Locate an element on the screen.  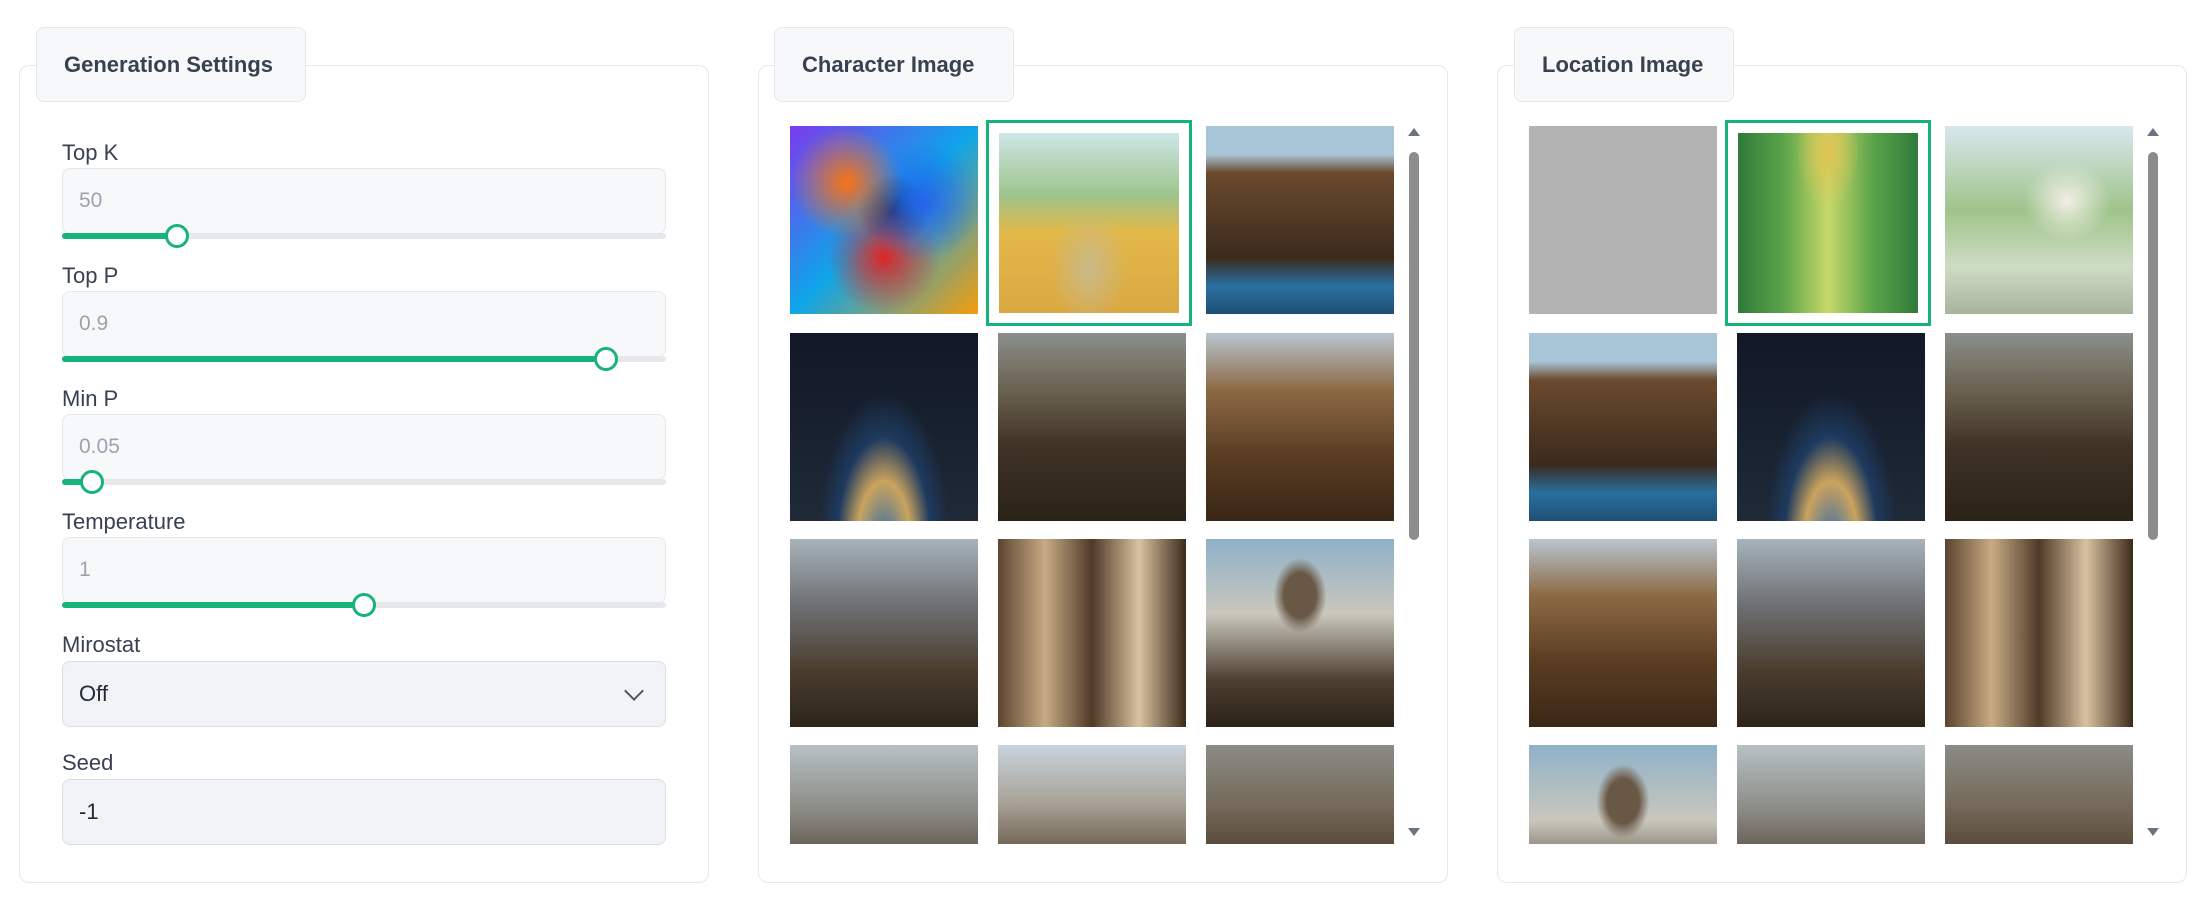
min-p-label: Min P is located at coordinates (90, 398).